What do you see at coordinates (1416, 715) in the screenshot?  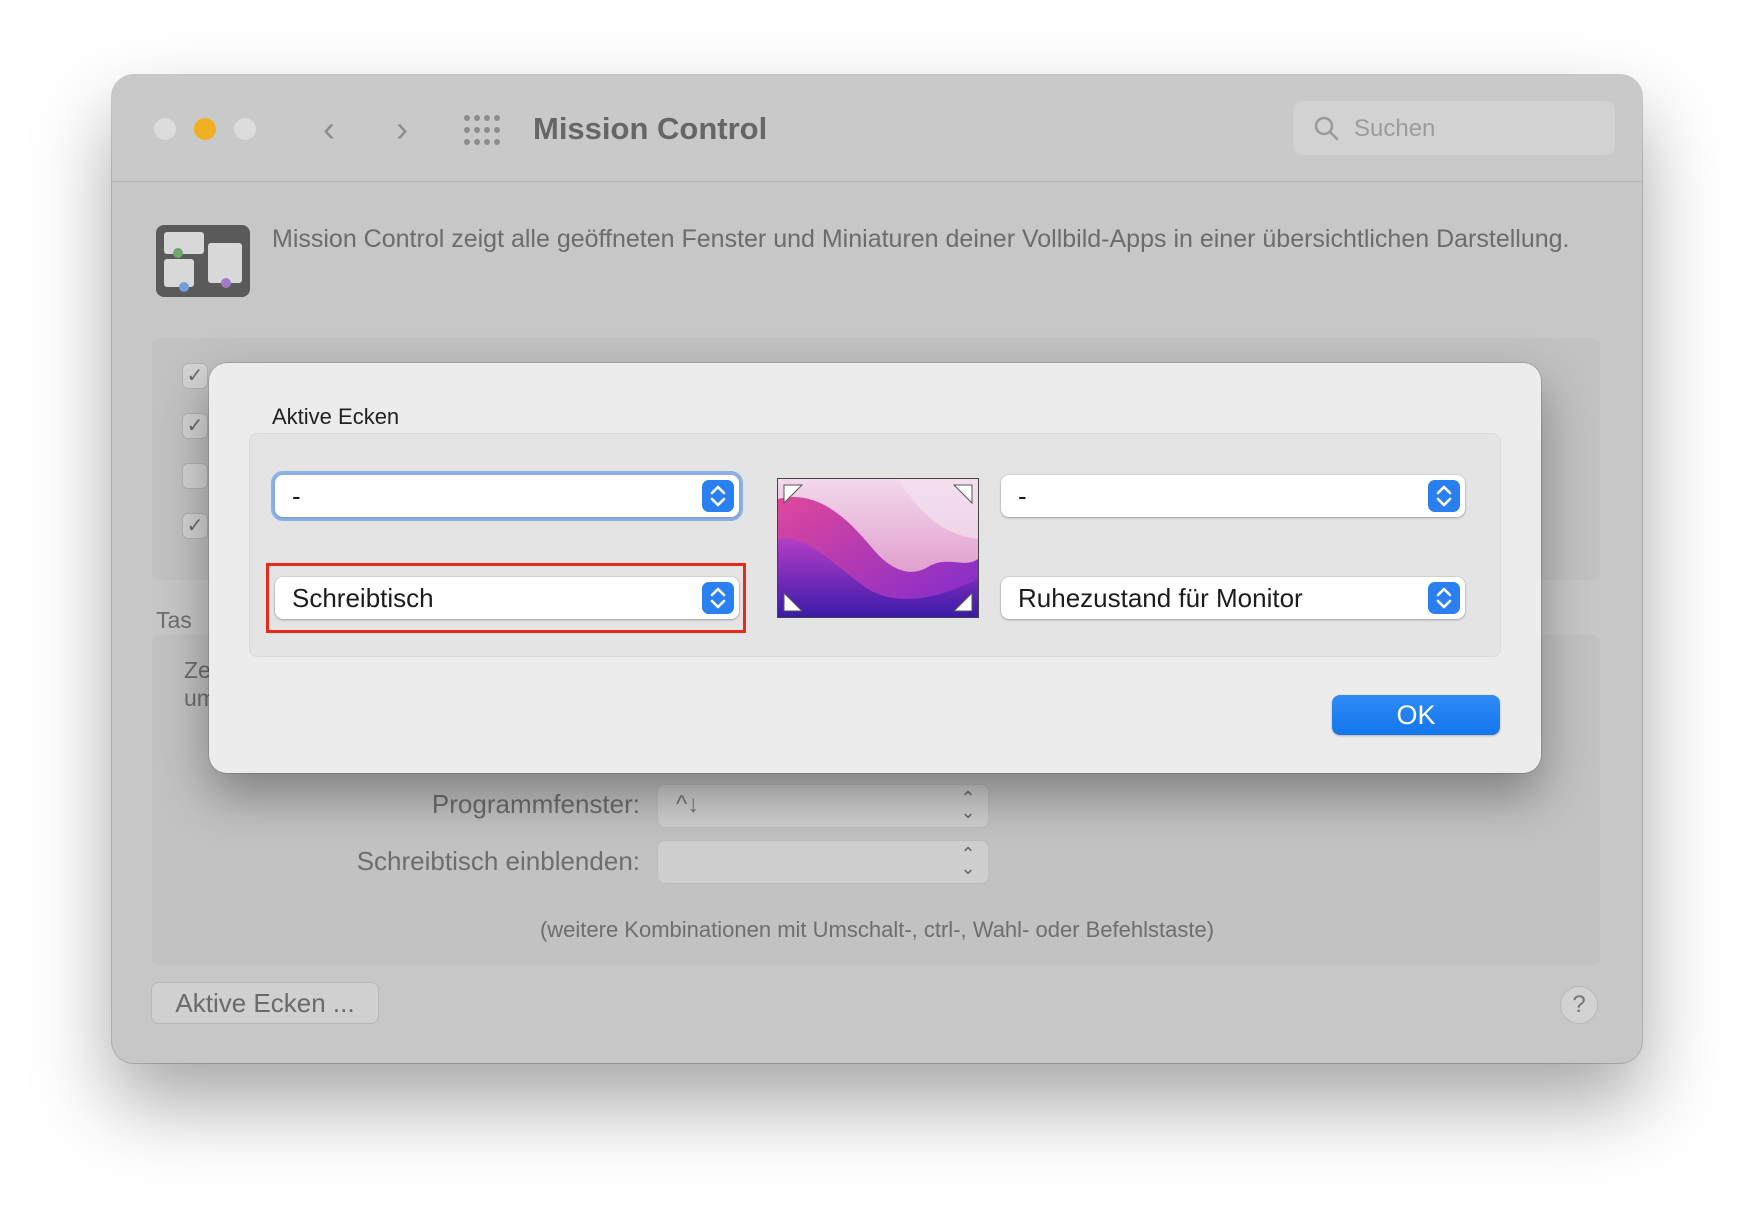 I see `ok-button: OK` at bounding box center [1416, 715].